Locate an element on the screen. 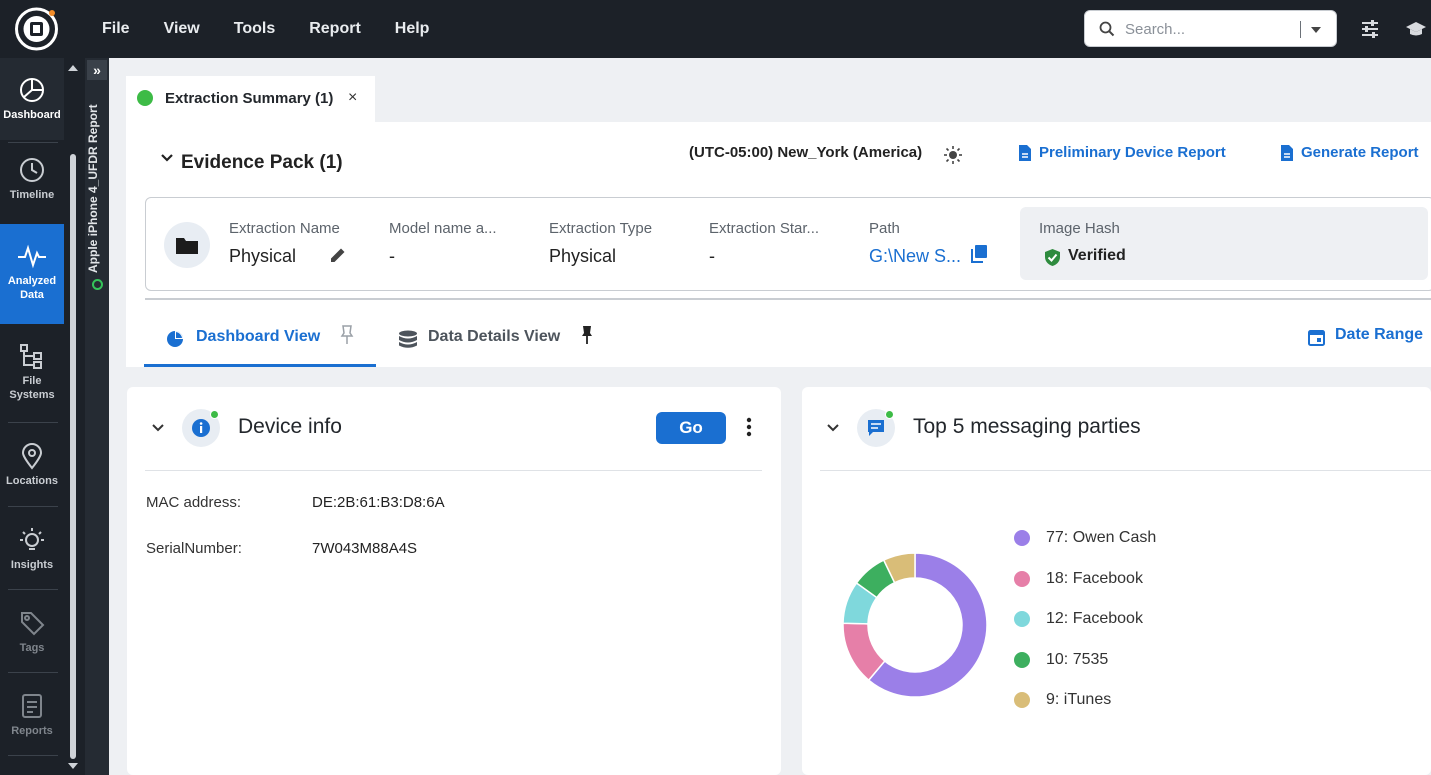 The height and width of the screenshot is (775, 1431). nav-reports: Reports is located at coordinates (32, 732).